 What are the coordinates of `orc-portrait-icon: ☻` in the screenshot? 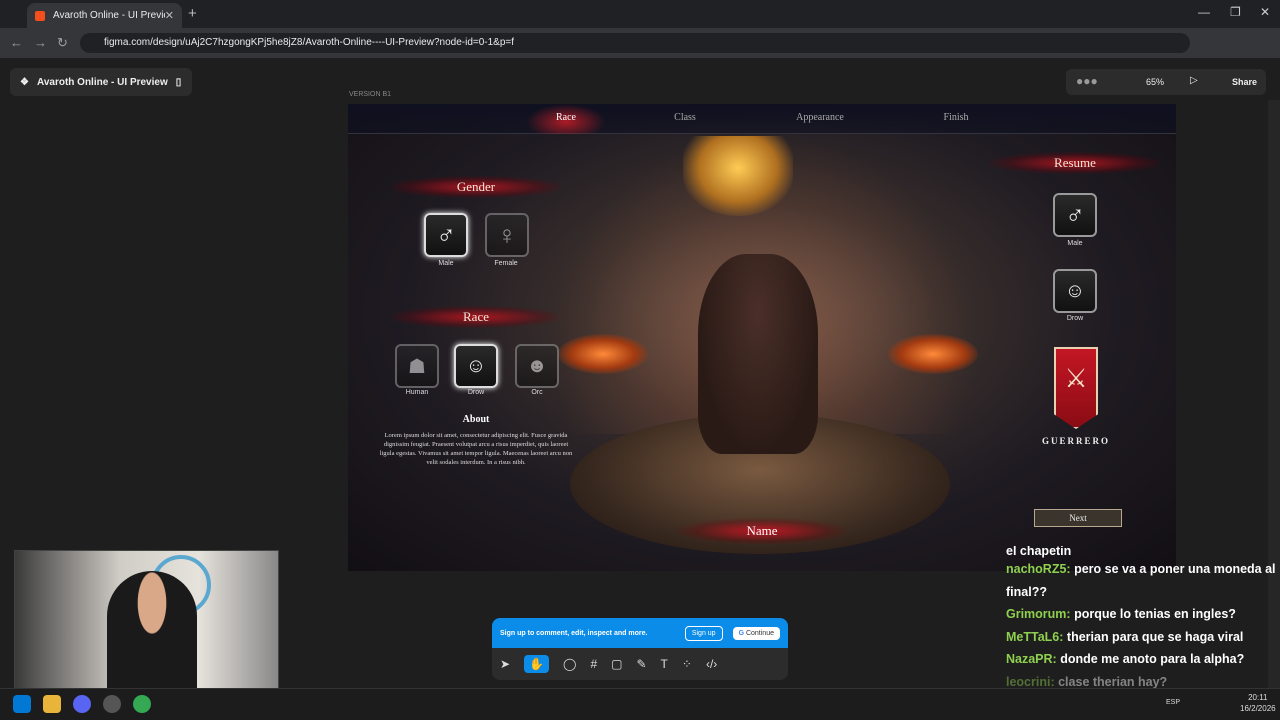 It's located at (537, 365).